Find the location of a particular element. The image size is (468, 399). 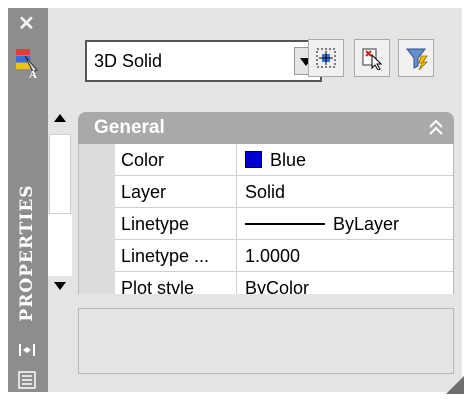

property-value: 1.0000 is located at coordinates (345, 256).